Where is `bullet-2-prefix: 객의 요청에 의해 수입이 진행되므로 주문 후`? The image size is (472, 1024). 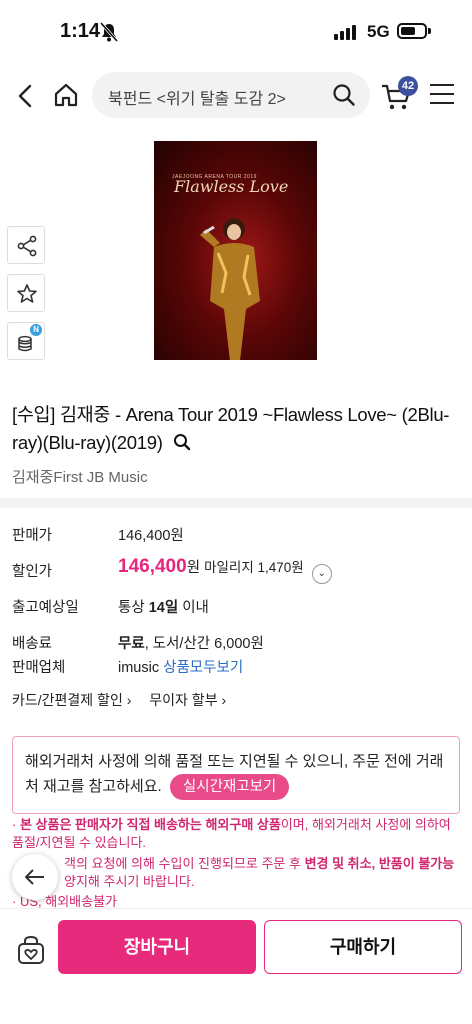
bullet-2-prefix: 객의 요청에 의해 수입이 진행되므로 주문 후 is located at coordinates (182, 863).